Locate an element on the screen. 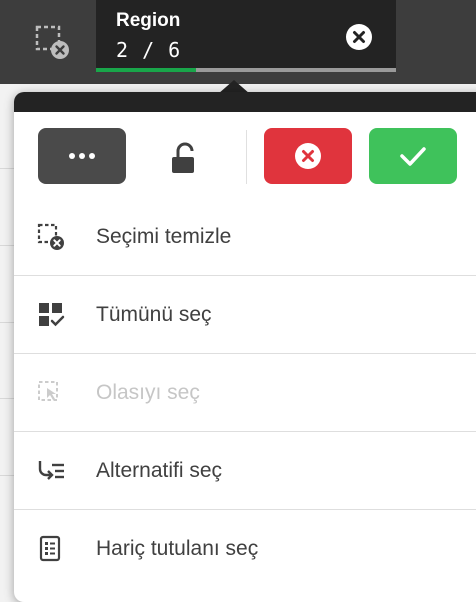 The height and width of the screenshot is (602, 476). remove-selection-button is located at coordinates (359, 37).